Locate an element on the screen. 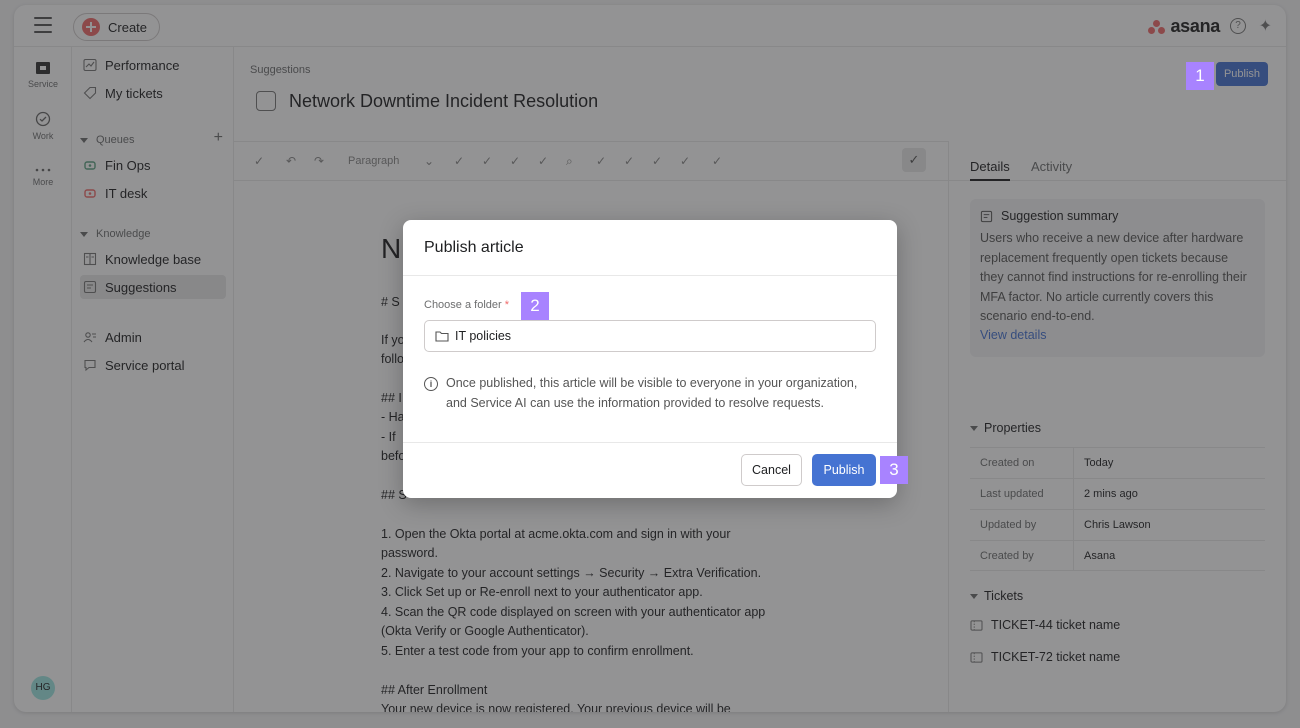  folder-label: Choose a folder * is located at coordinates (466, 305).